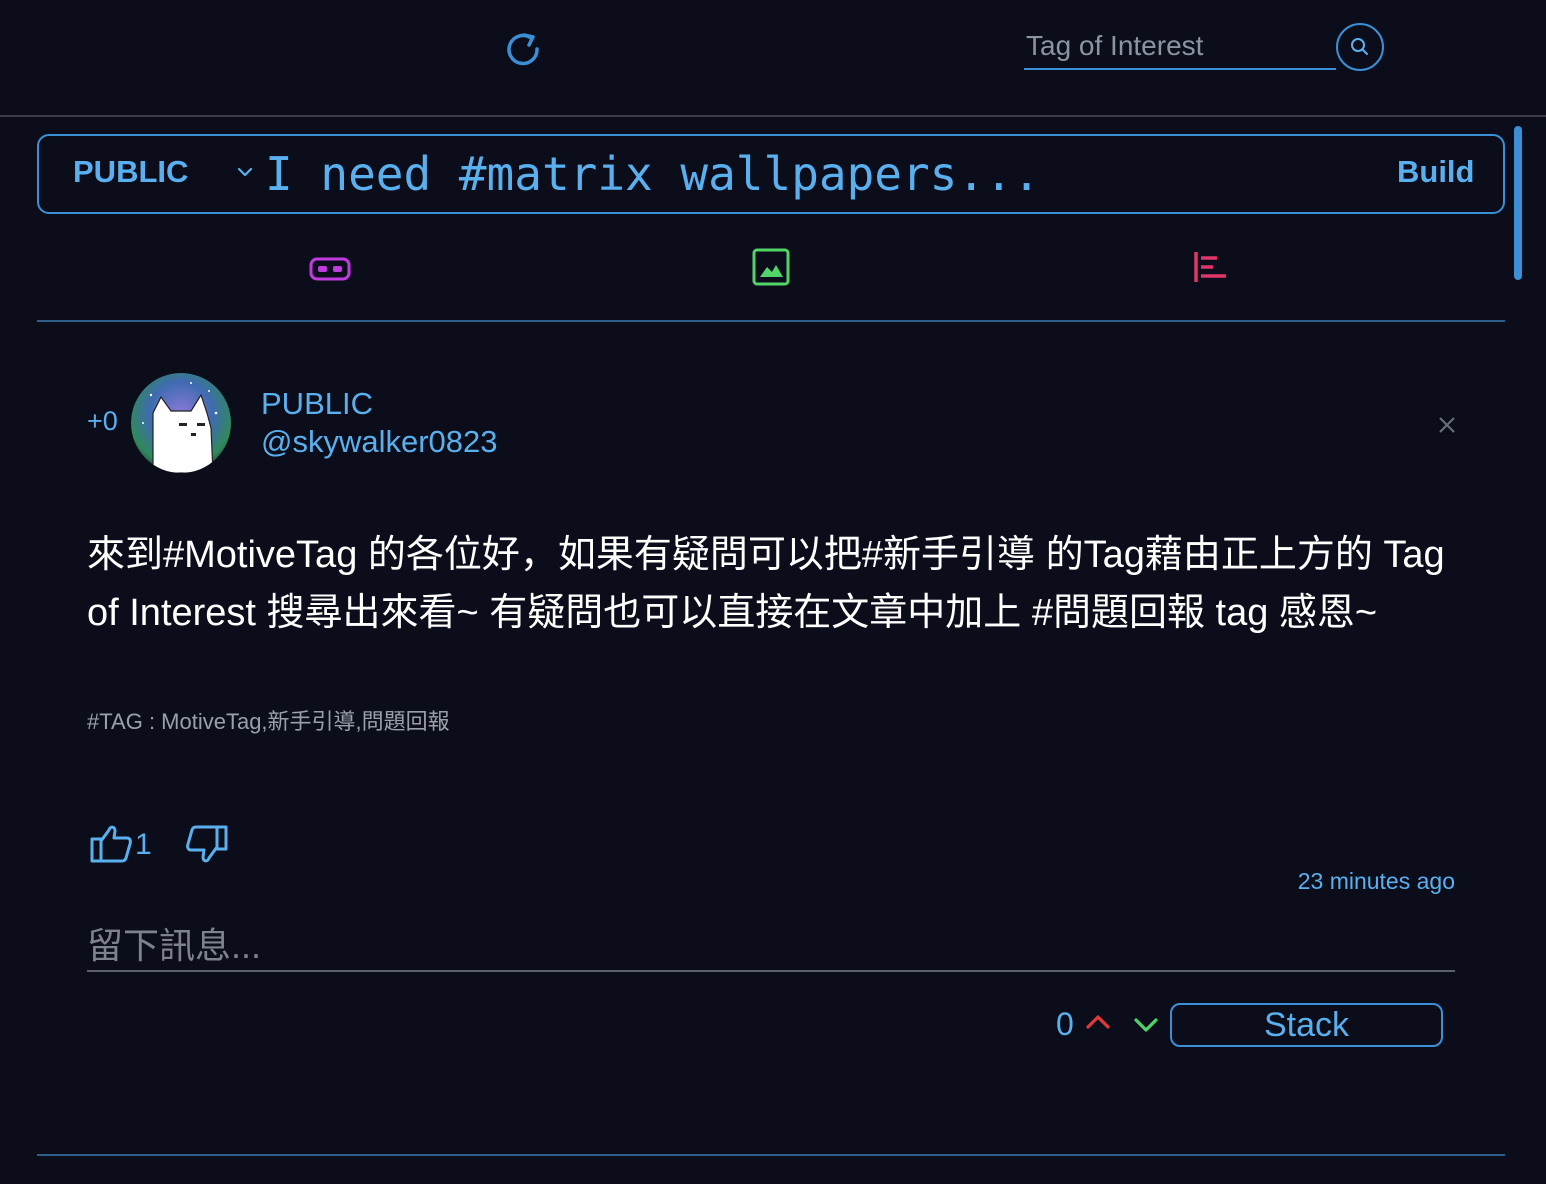 The image size is (1546, 1184). I want to click on post-privacy: PUBLIC, so click(317, 403).